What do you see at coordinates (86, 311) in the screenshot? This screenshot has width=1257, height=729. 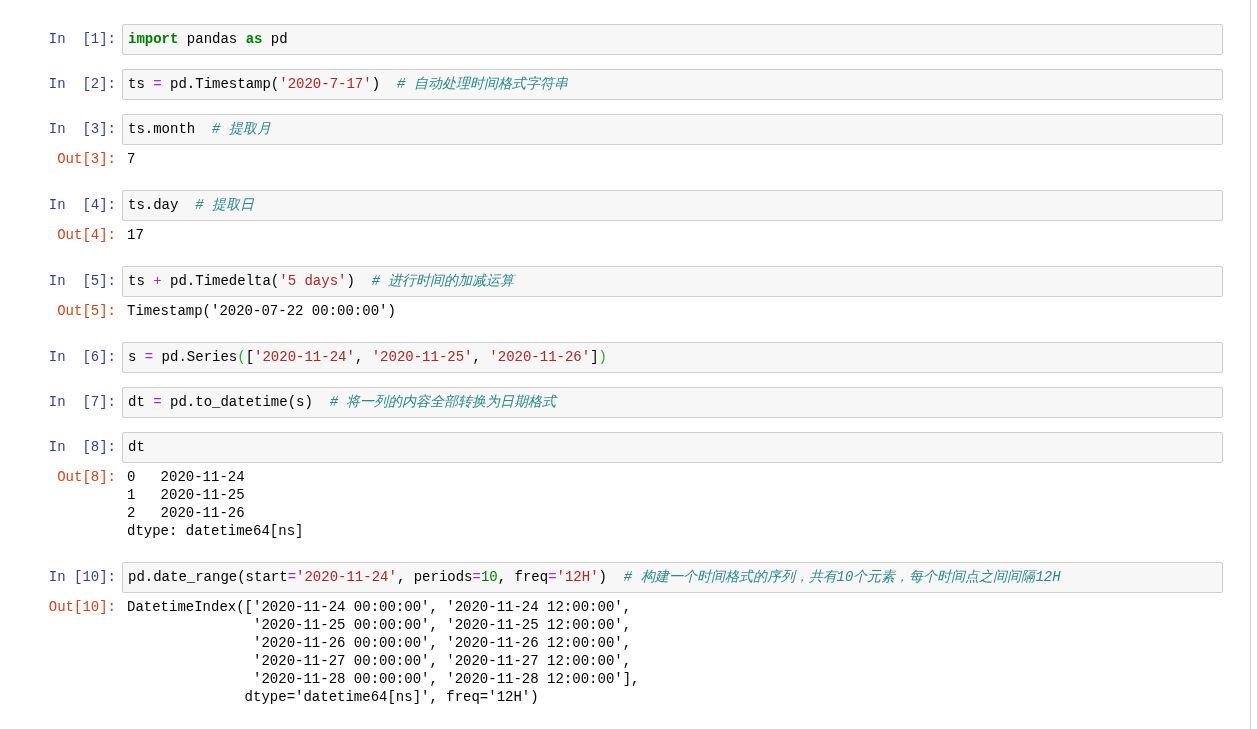 I see `output-prompt: Out[5]:` at bounding box center [86, 311].